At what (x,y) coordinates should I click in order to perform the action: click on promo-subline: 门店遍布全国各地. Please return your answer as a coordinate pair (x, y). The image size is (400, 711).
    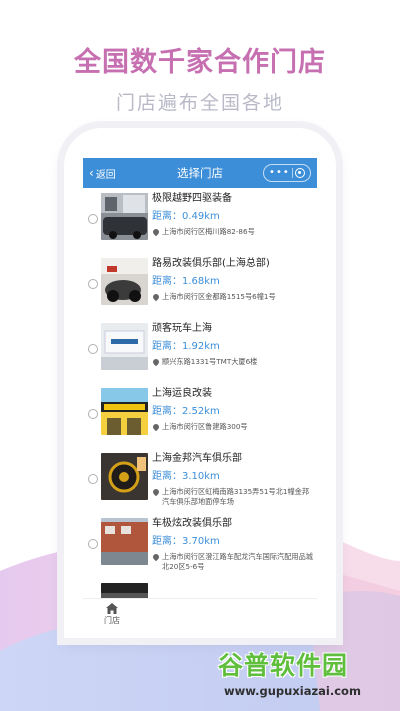
    Looking at the image, I should click on (199, 103).